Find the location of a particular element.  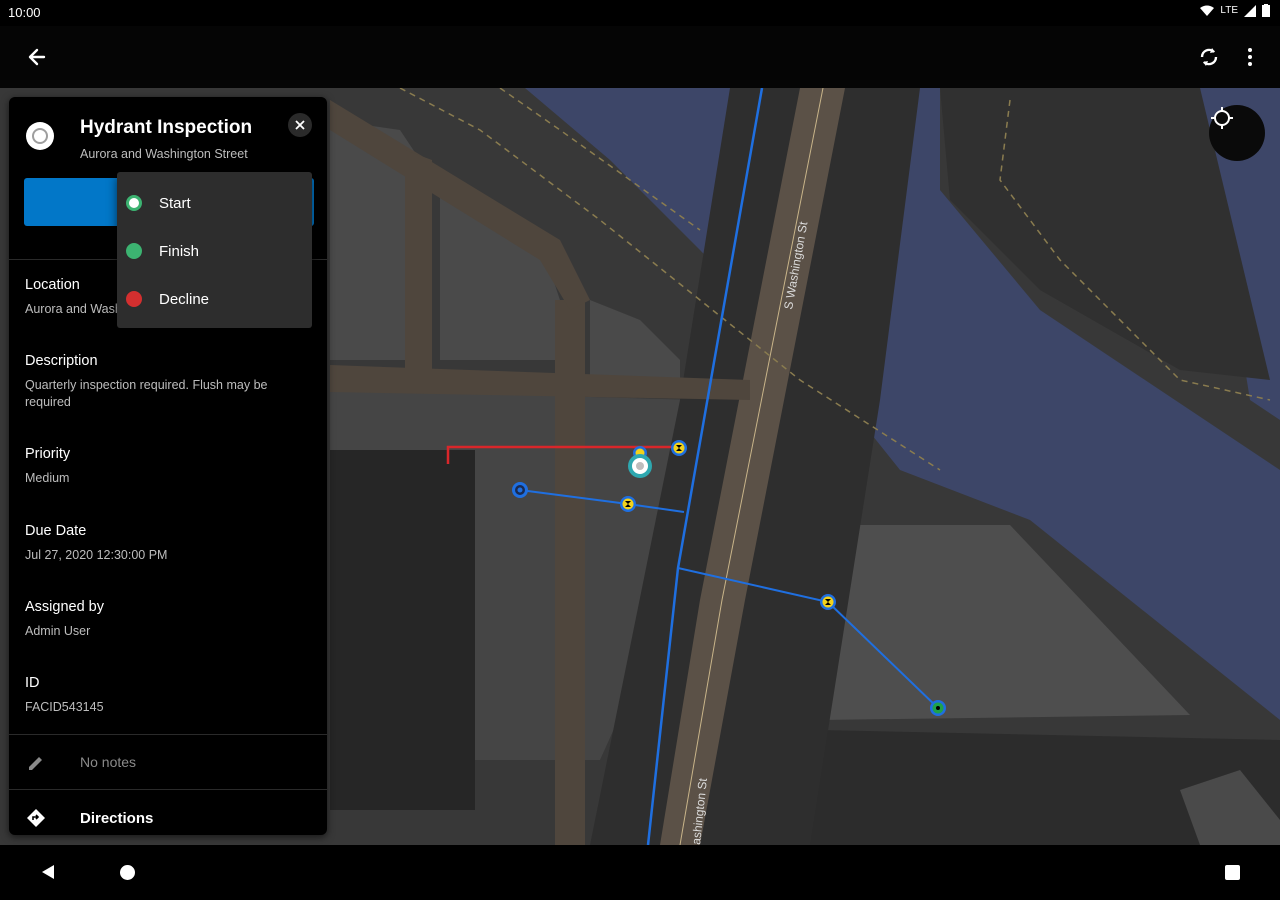

arrow-back-icon is located at coordinates (37, 57).